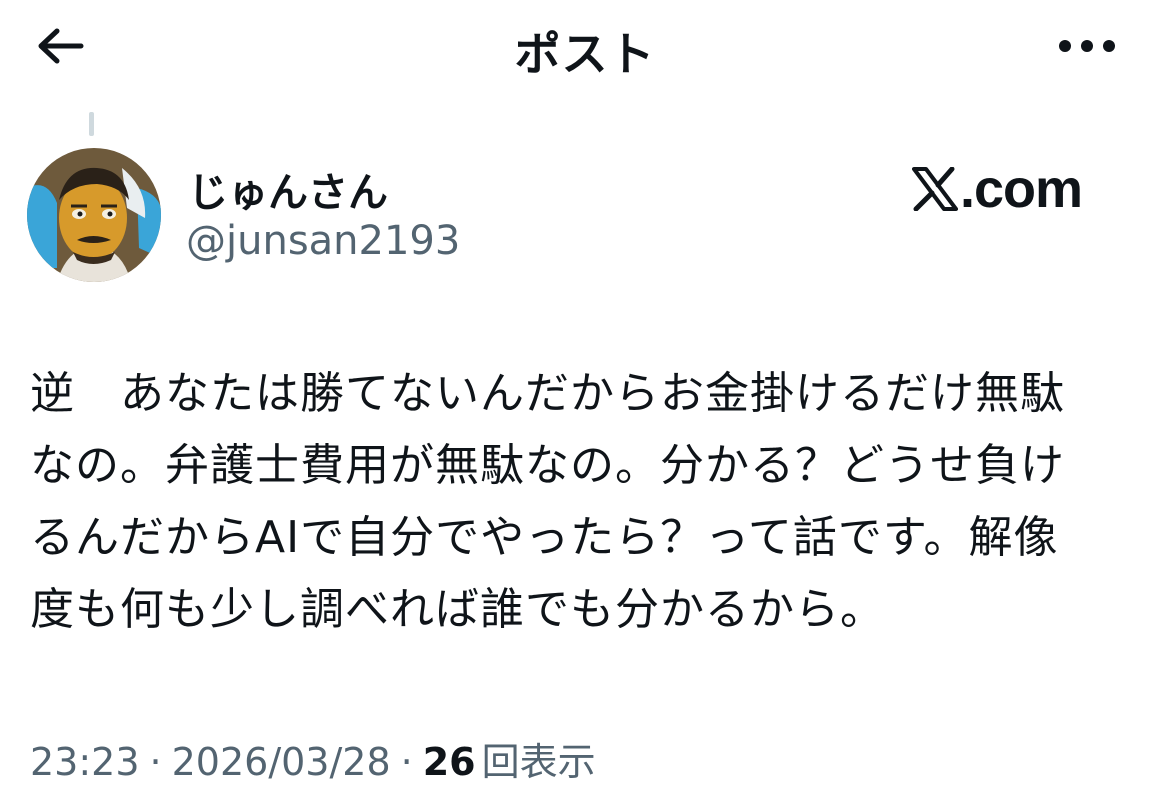  I want to click on more-options-button, so click(1087, 46).